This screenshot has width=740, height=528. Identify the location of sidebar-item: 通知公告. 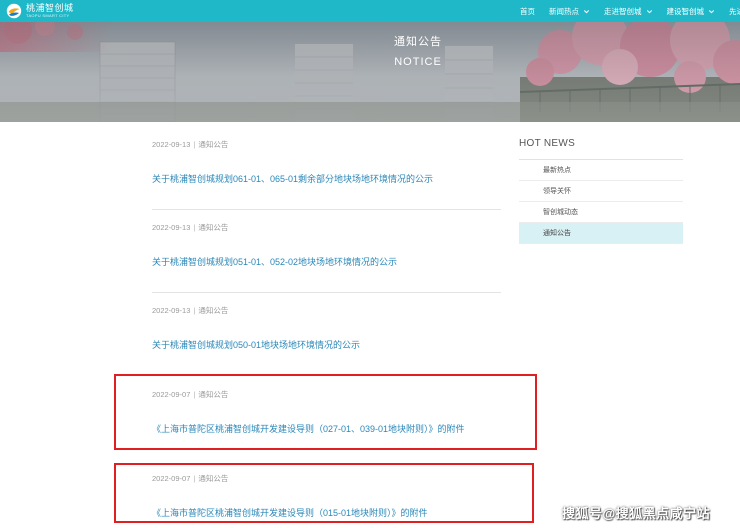
(601, 233).